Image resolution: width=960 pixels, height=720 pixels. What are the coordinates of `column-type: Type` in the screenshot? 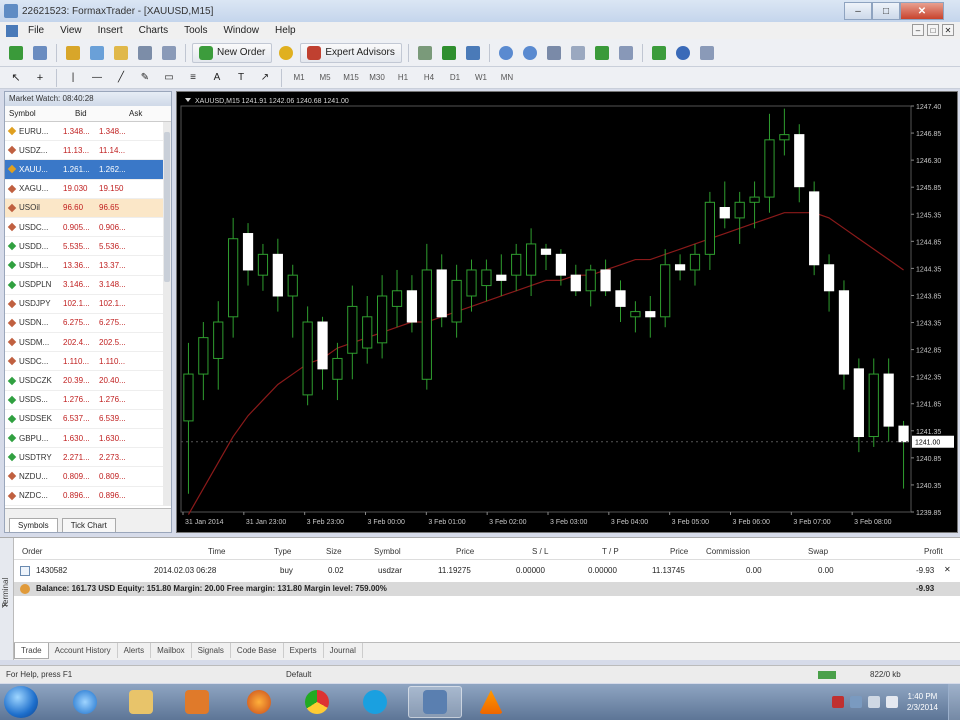 It's located at (282, 551).